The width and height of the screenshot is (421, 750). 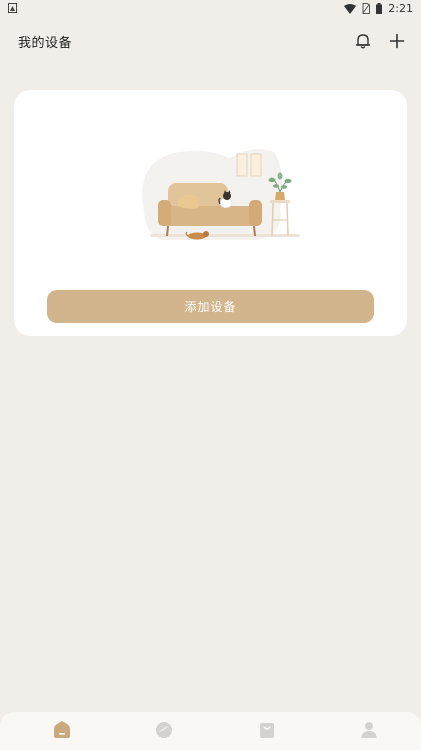 I want to click on page-title: 我的设备, so click(x=45, y=43).